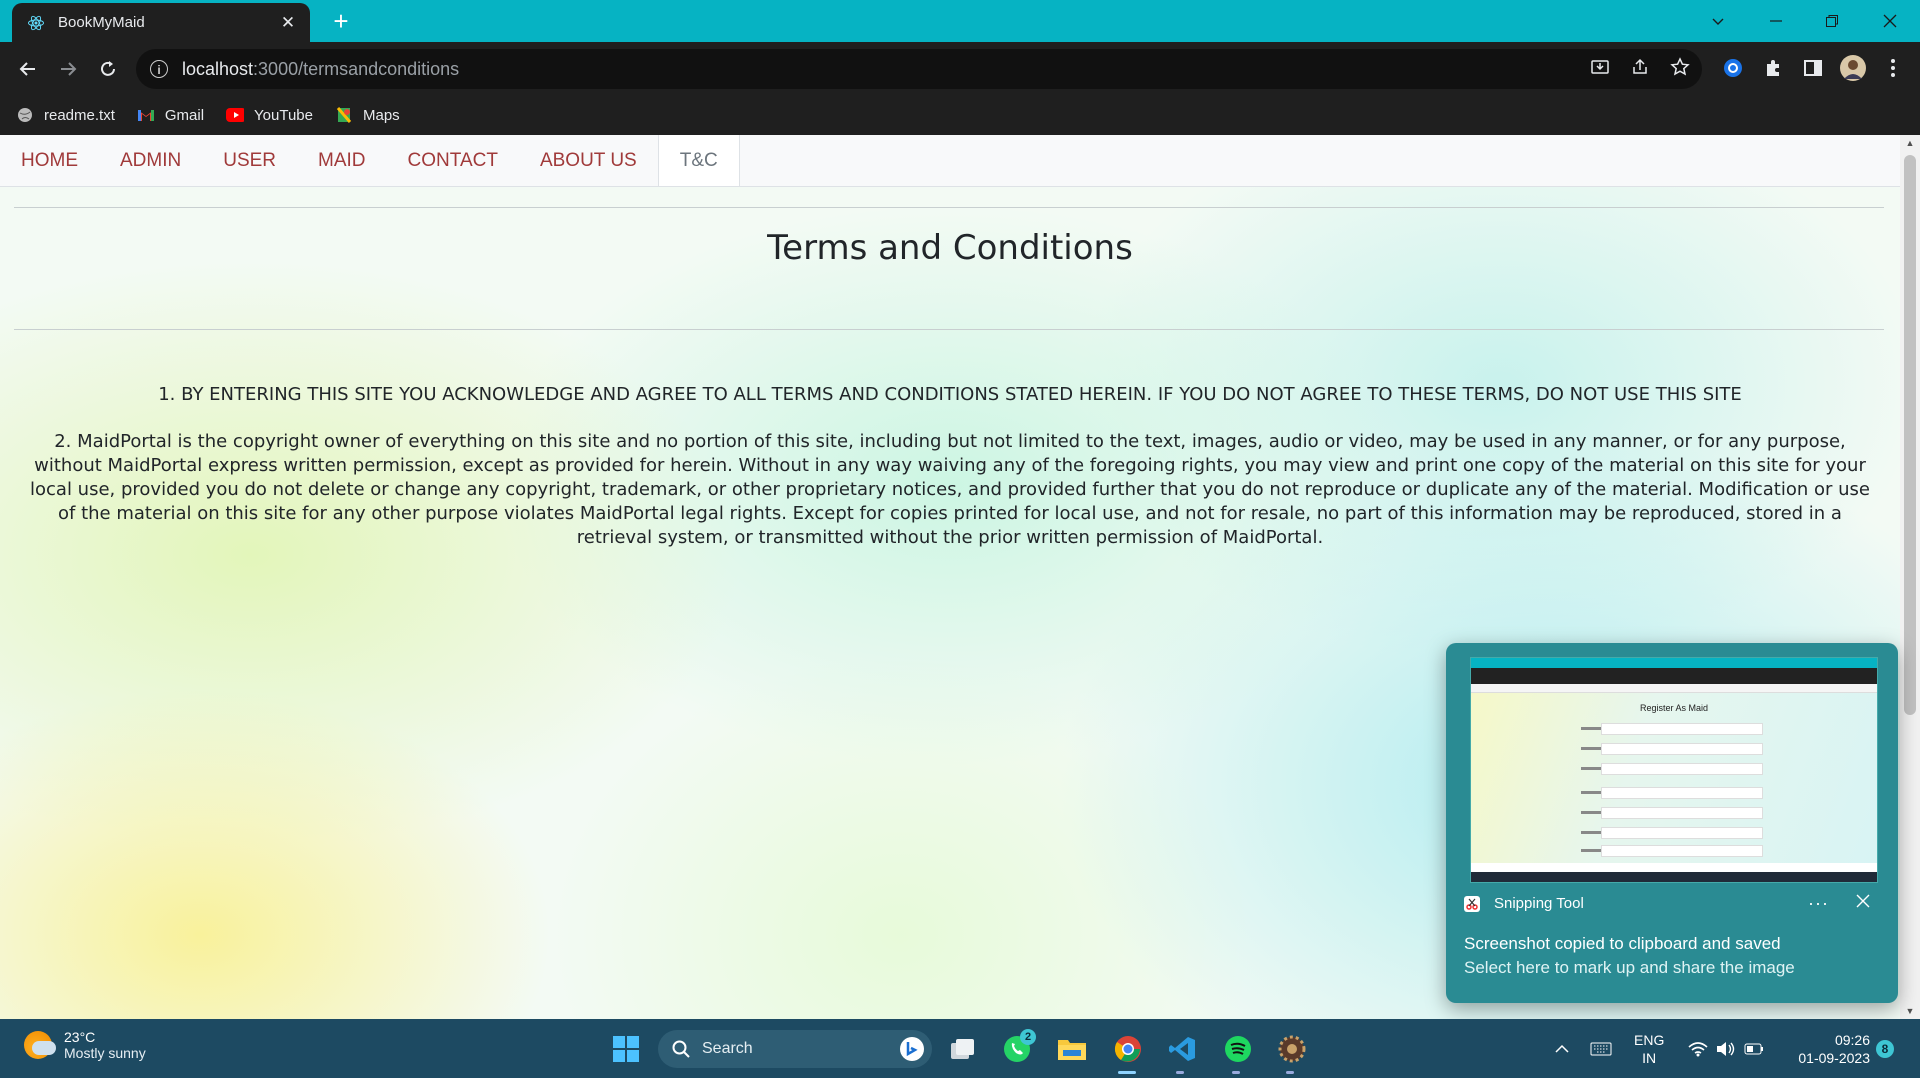 The height and width of the screenshot is (1078, 1920). What do you see at coordinates (1832, 21) in the screenshot?
I see `restore-button` at bounding box center [1832, 21].